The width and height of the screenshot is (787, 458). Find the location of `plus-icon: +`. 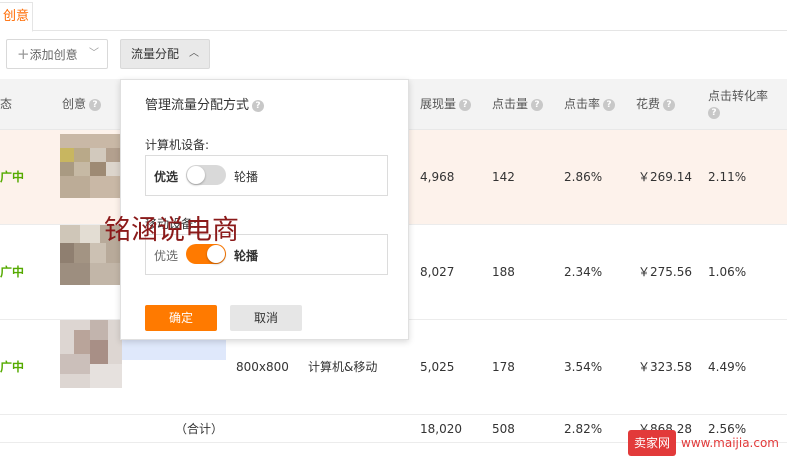

plus-icon: + is located at coordinates (23, 54).